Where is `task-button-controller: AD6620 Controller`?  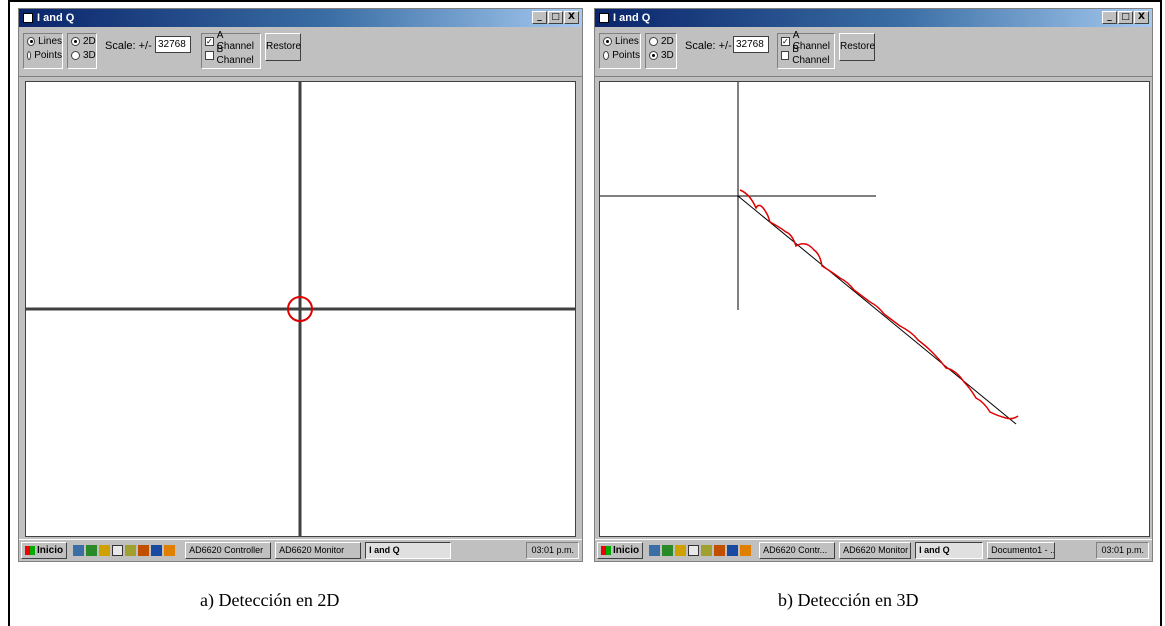
task-button-controller: AD6620 Controller is located at coordinates (228, 550).